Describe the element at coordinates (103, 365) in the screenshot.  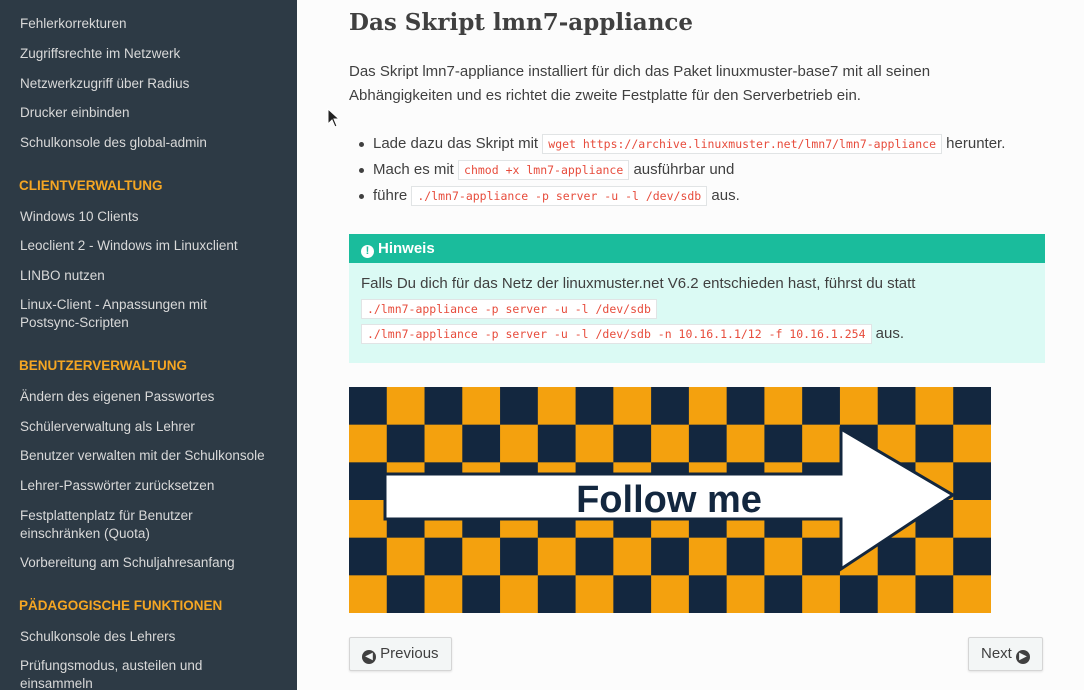
I see `sidebar-caption-benutzerverwaltung: BENUTZERVERWALTUNG` at that location.